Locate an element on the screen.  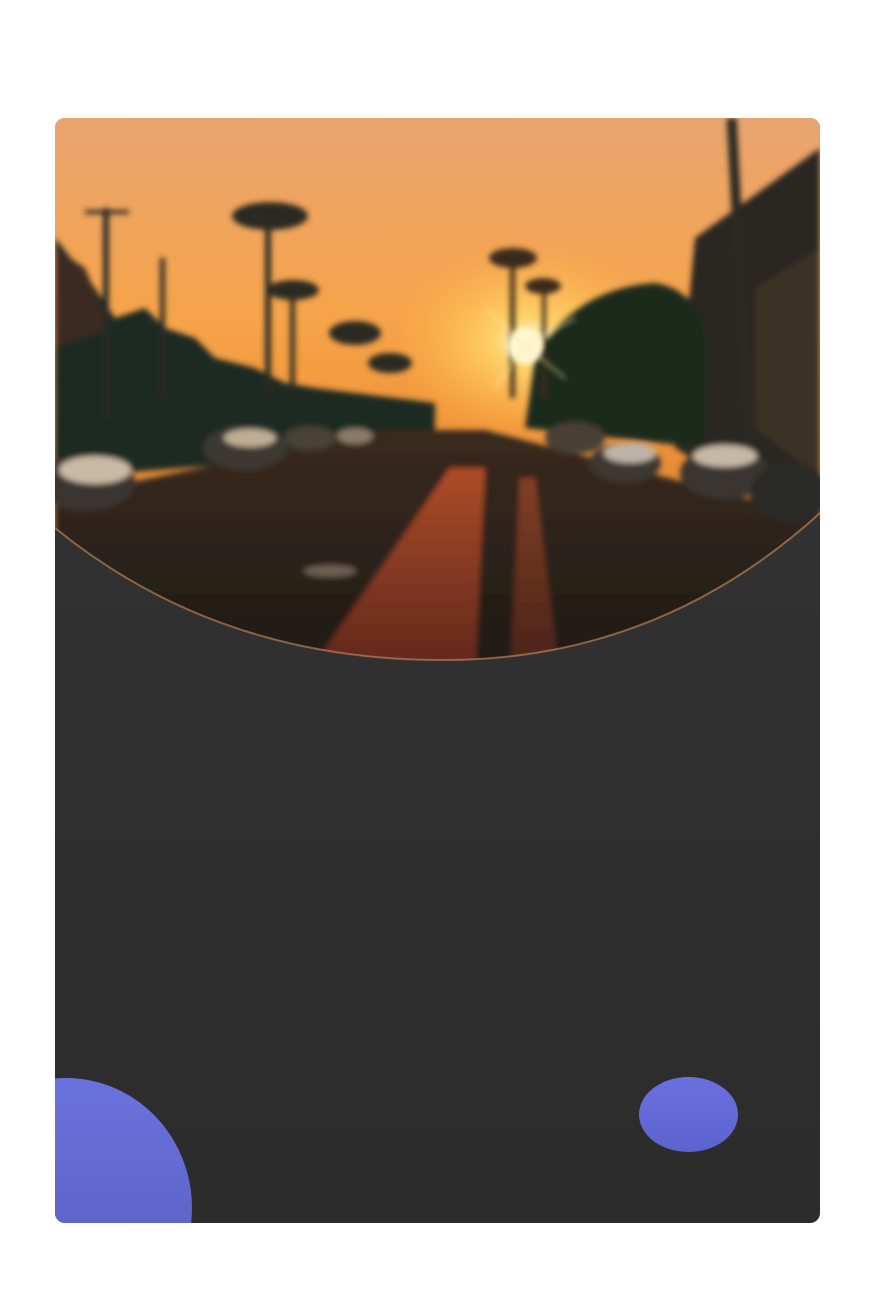
decorative-blob-right is located at coordinates (688, 1114).